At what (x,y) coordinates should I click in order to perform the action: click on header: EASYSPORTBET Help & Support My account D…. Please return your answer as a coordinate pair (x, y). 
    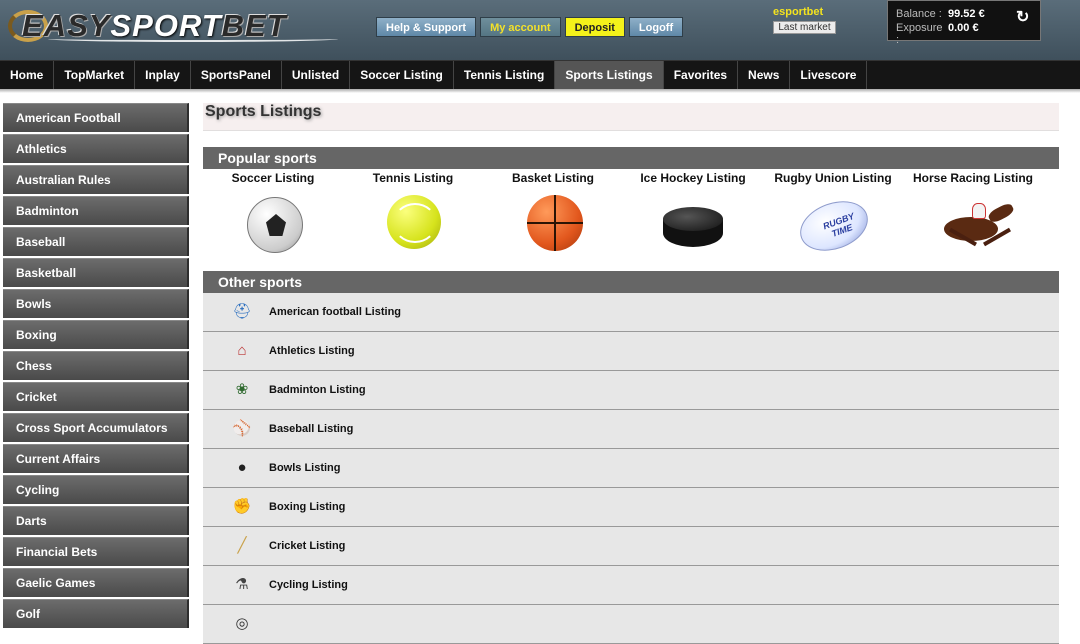
    Looking at the image, I should click on (540, 30).